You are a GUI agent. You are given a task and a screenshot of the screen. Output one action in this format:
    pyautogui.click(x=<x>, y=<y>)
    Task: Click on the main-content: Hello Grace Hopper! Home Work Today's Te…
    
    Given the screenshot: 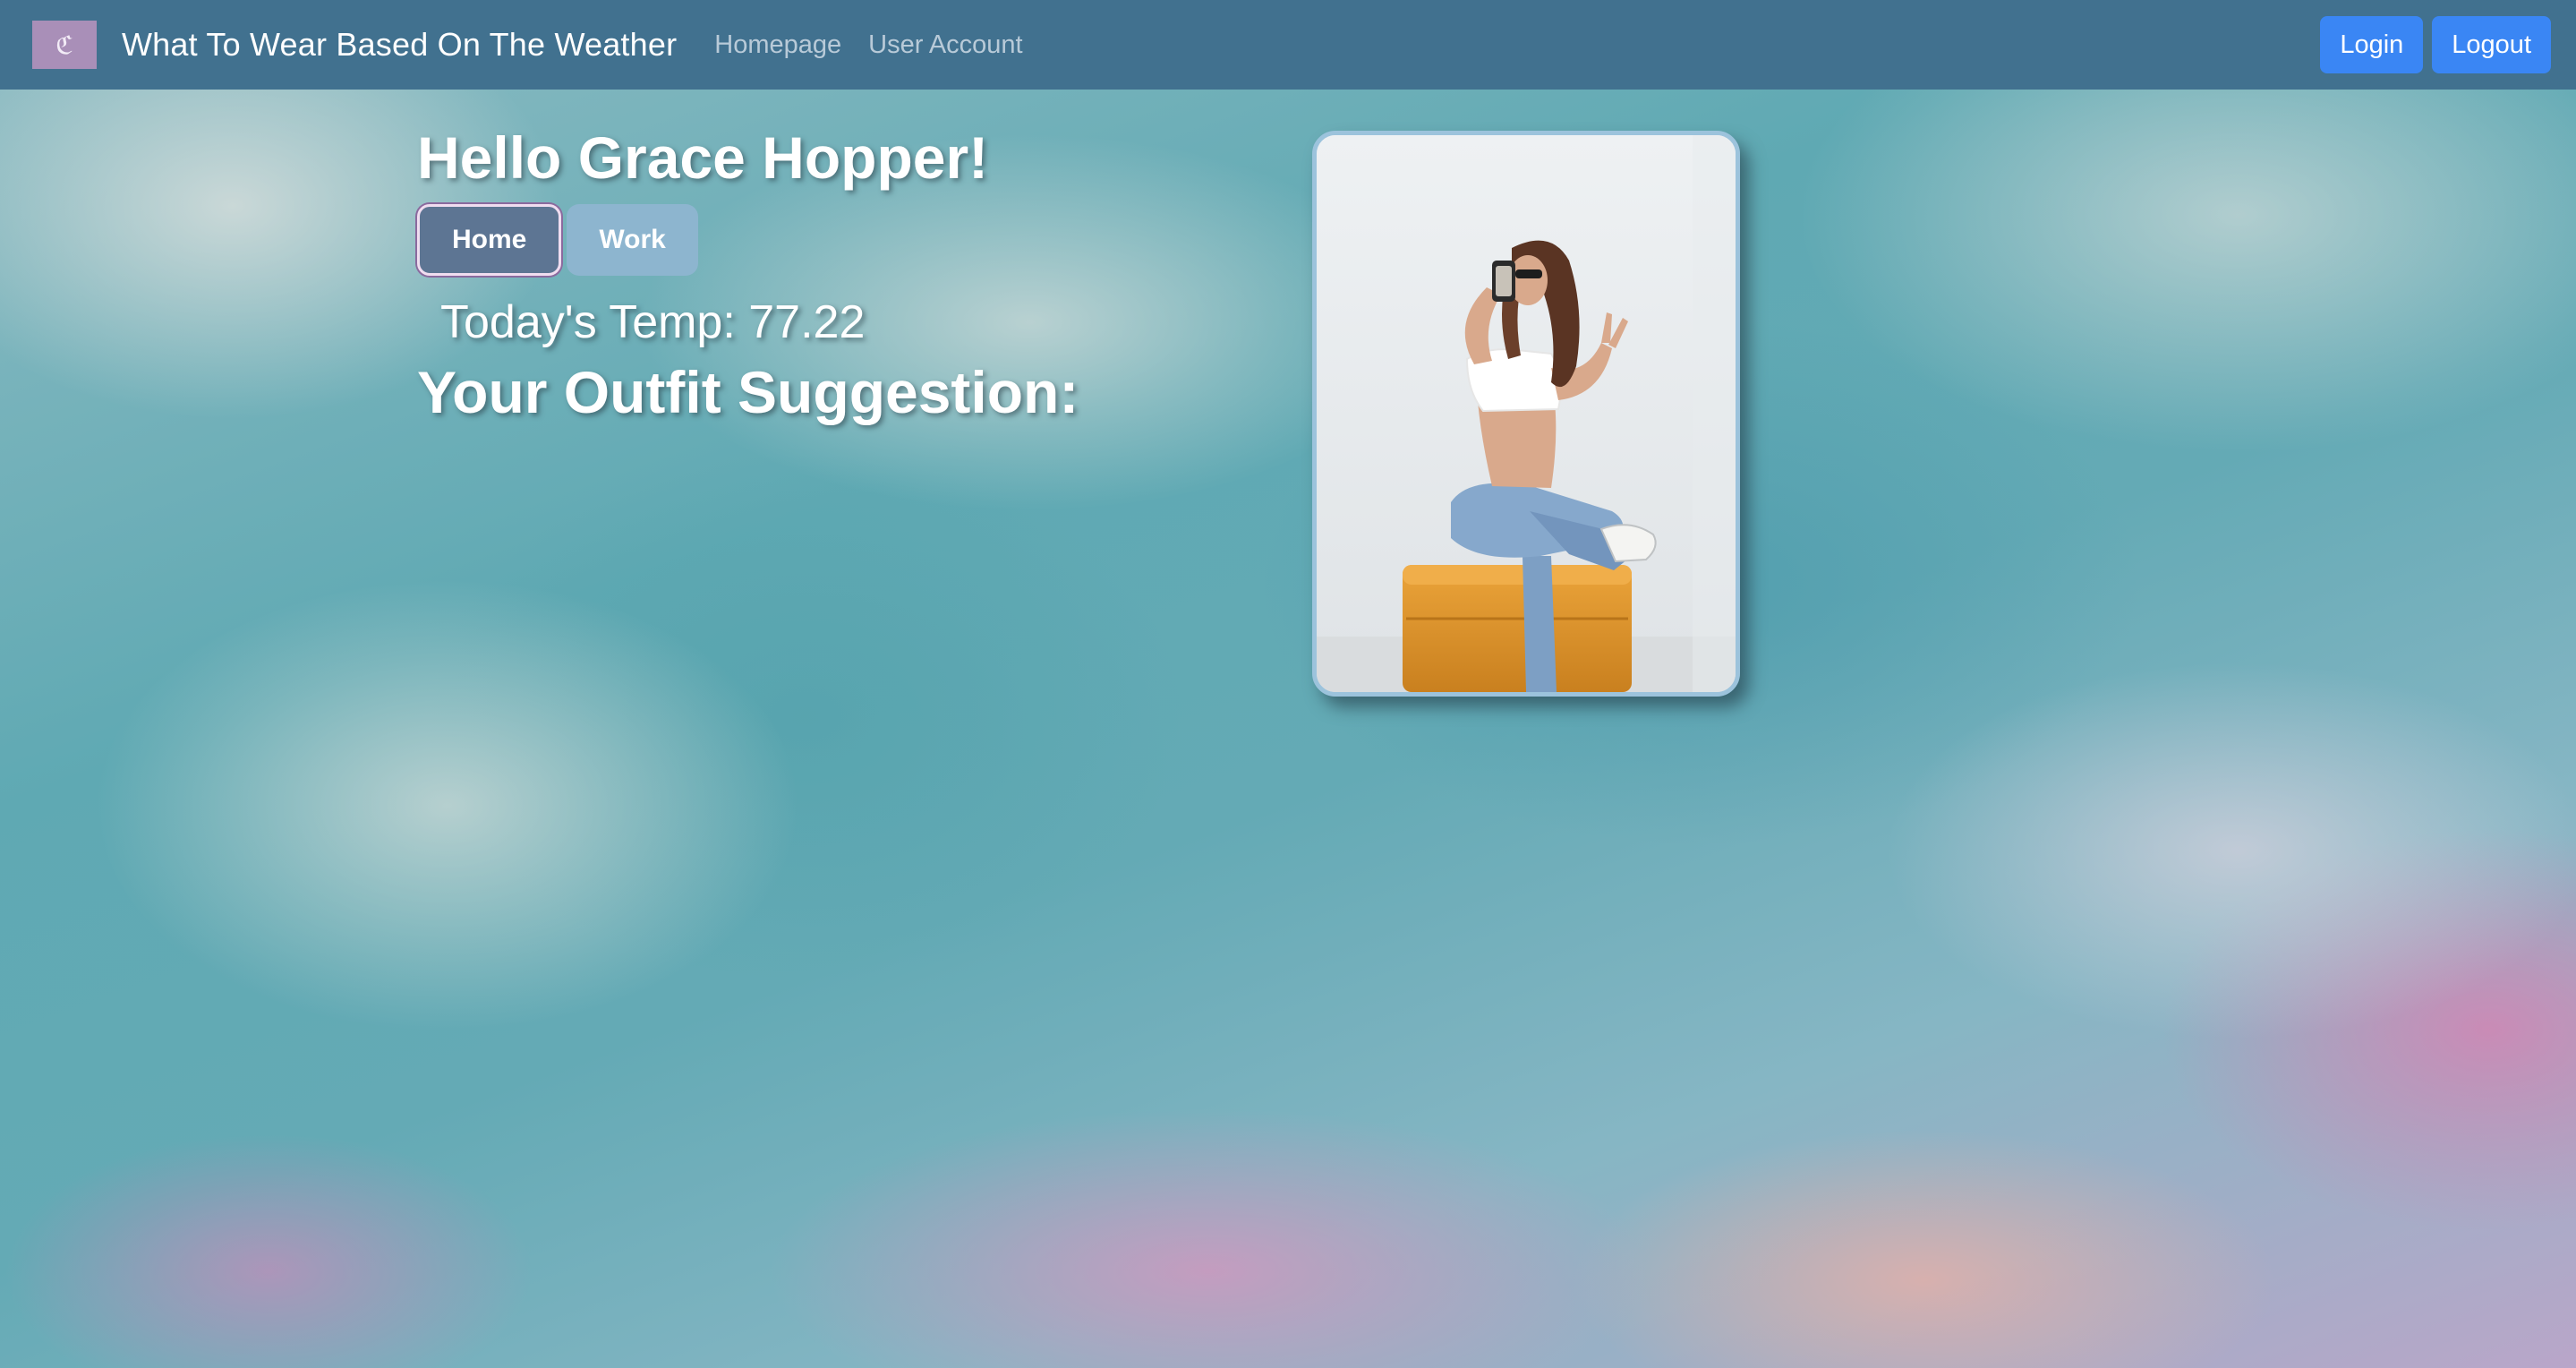 What is the action you would take?
    pyautogui.click(x=748, y=275)
    